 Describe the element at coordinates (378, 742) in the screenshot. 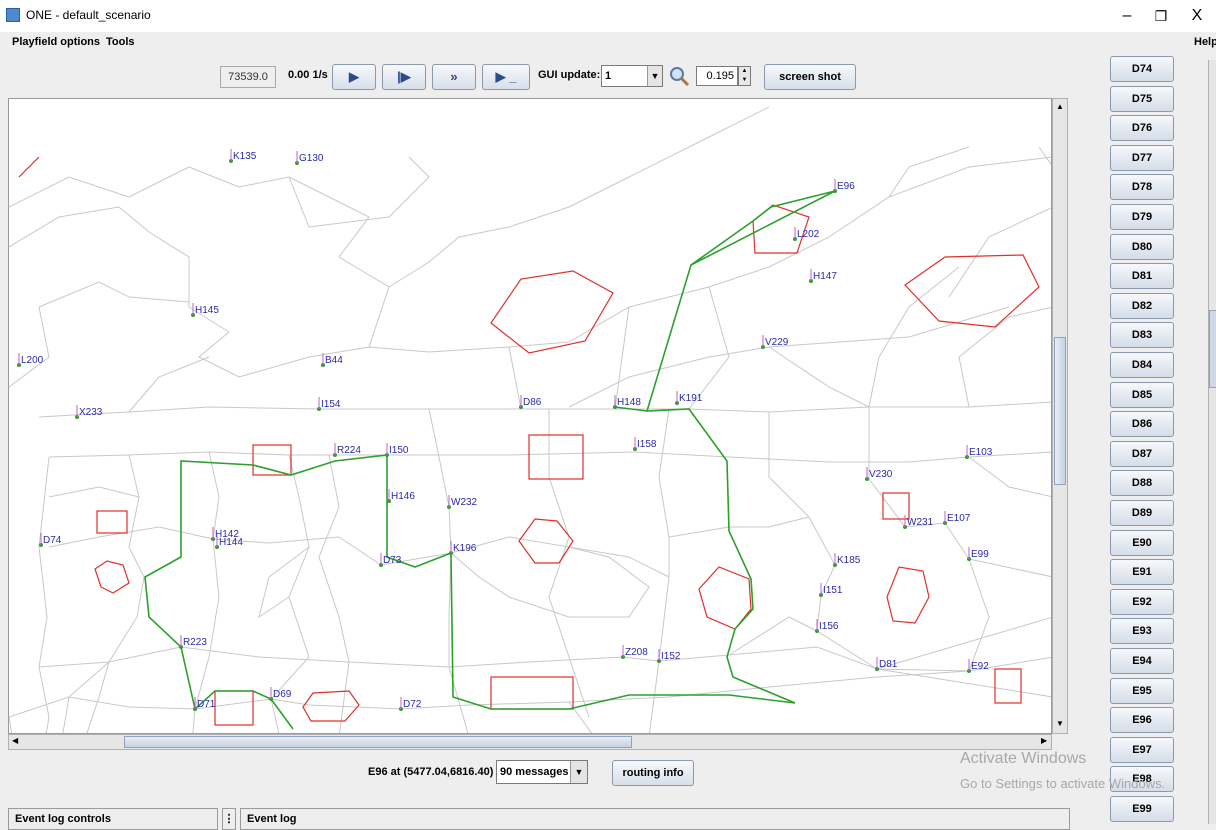

I see `horizontal-scroll-thumb` at that location.